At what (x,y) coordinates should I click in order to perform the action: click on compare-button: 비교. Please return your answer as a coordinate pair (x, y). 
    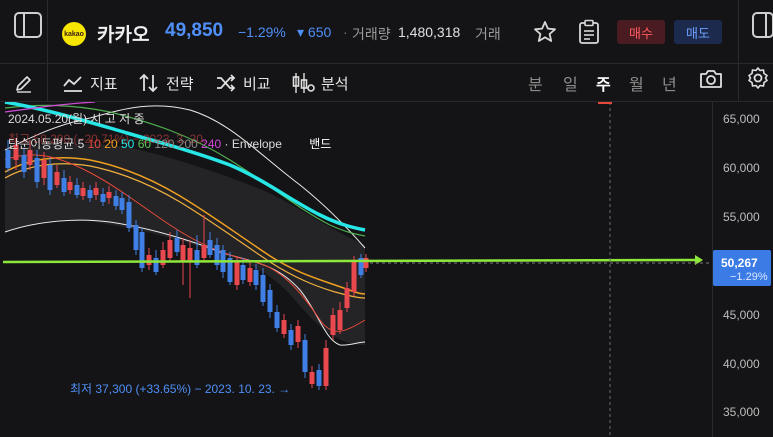
    Looking at the image, I should click on (243, 83).